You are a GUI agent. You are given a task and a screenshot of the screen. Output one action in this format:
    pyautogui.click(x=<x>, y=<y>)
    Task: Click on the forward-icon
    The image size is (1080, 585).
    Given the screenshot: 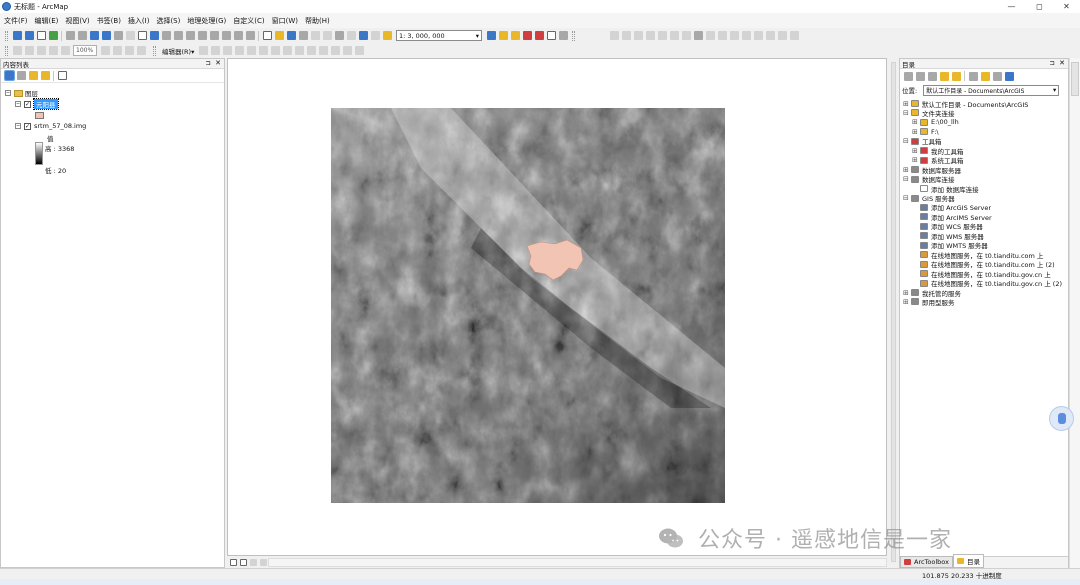 What is the action you would take?
    pyautogui.click(x=106, y=35)
    